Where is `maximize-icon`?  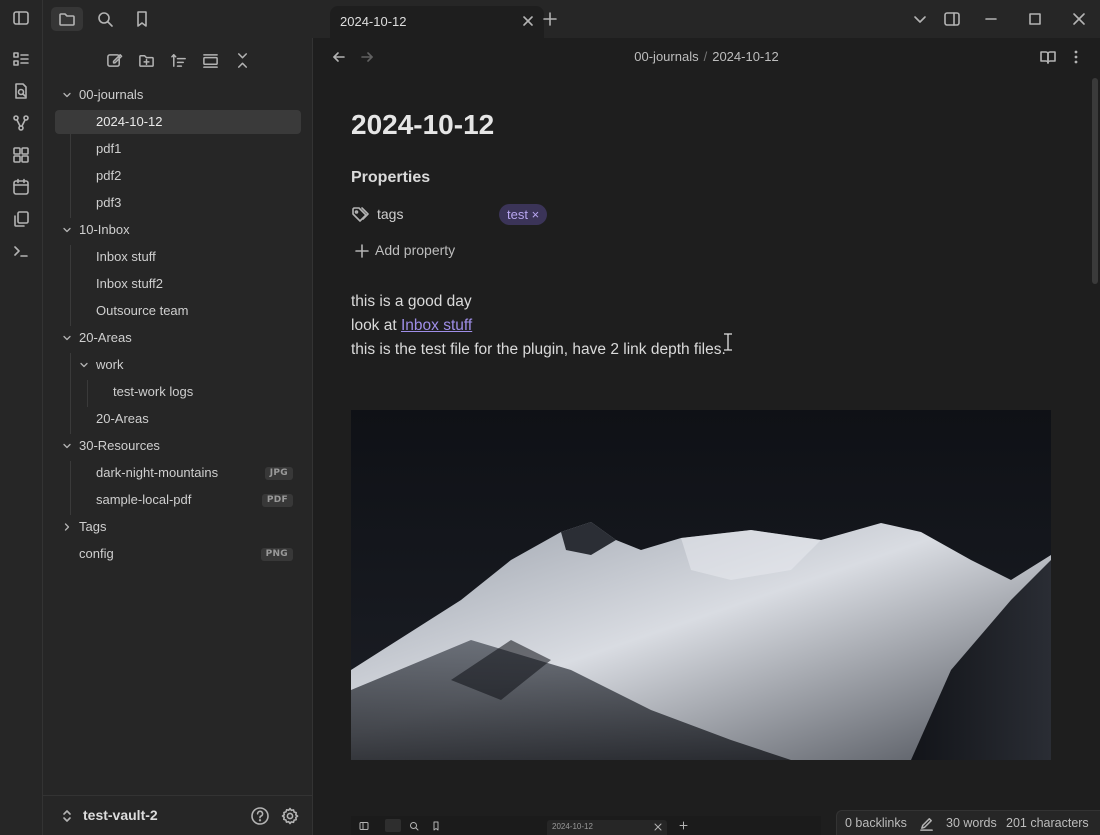 maximize-icon is located at coordinates (1035, 19).